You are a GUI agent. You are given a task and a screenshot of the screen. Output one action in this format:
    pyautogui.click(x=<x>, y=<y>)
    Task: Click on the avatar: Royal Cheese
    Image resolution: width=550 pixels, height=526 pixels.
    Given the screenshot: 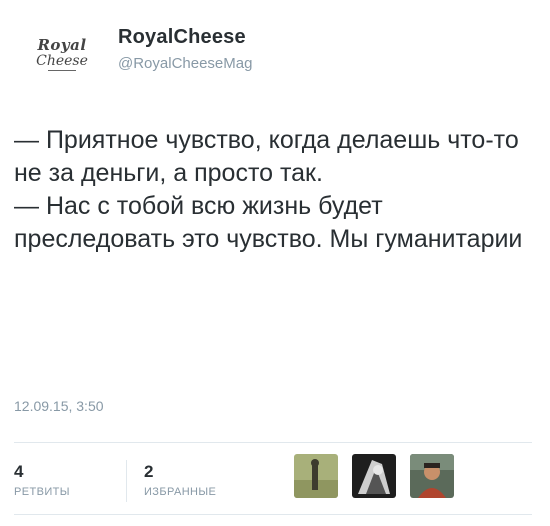 What is the action you would take?
    pyautogui.click(x=62, y=54)
    